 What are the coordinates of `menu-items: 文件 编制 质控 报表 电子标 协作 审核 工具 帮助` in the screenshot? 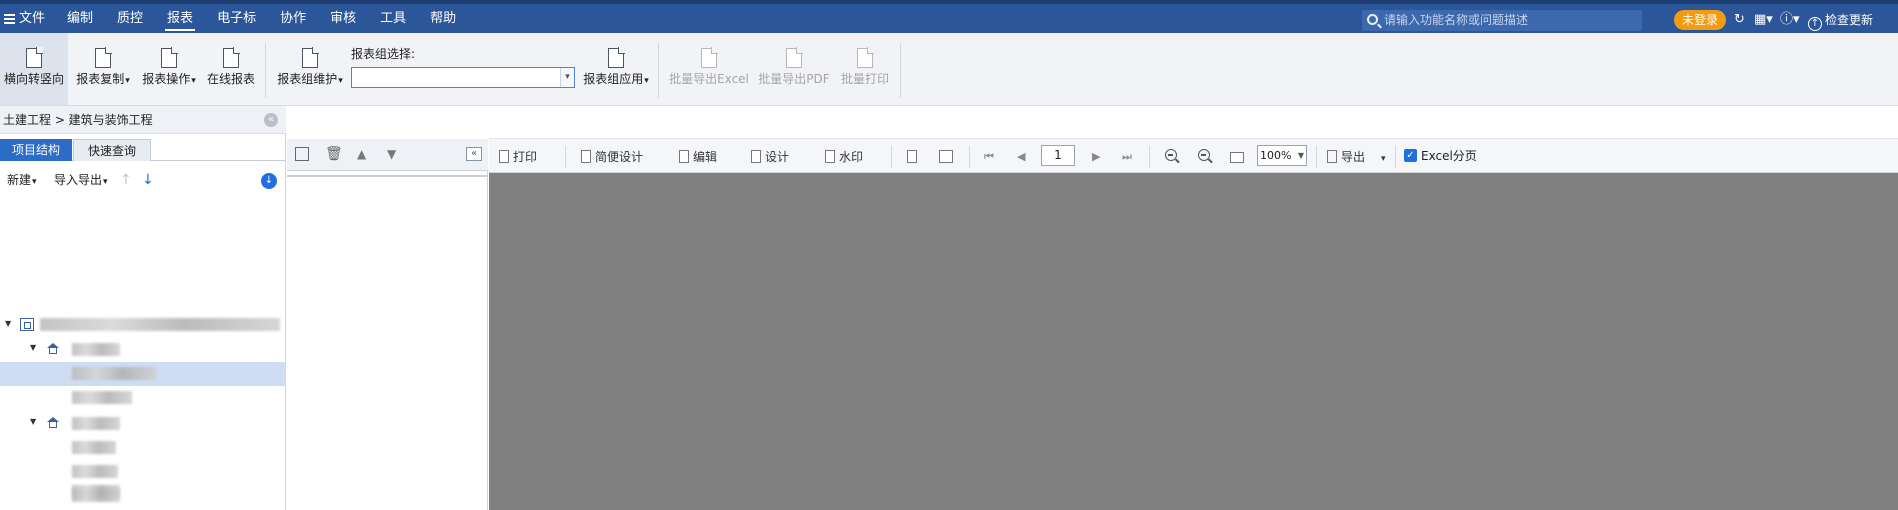 It's located at (234, 19).